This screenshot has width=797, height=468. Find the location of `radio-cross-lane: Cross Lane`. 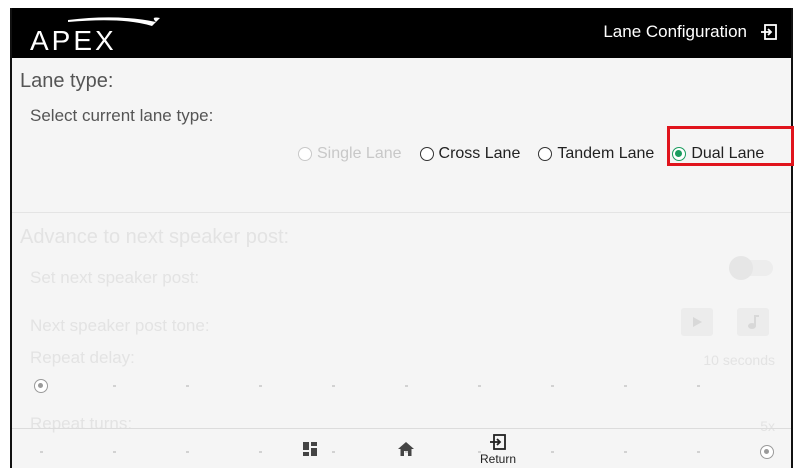

radio-cross-lane: Cross Lane is located at coordinates (470, 154).